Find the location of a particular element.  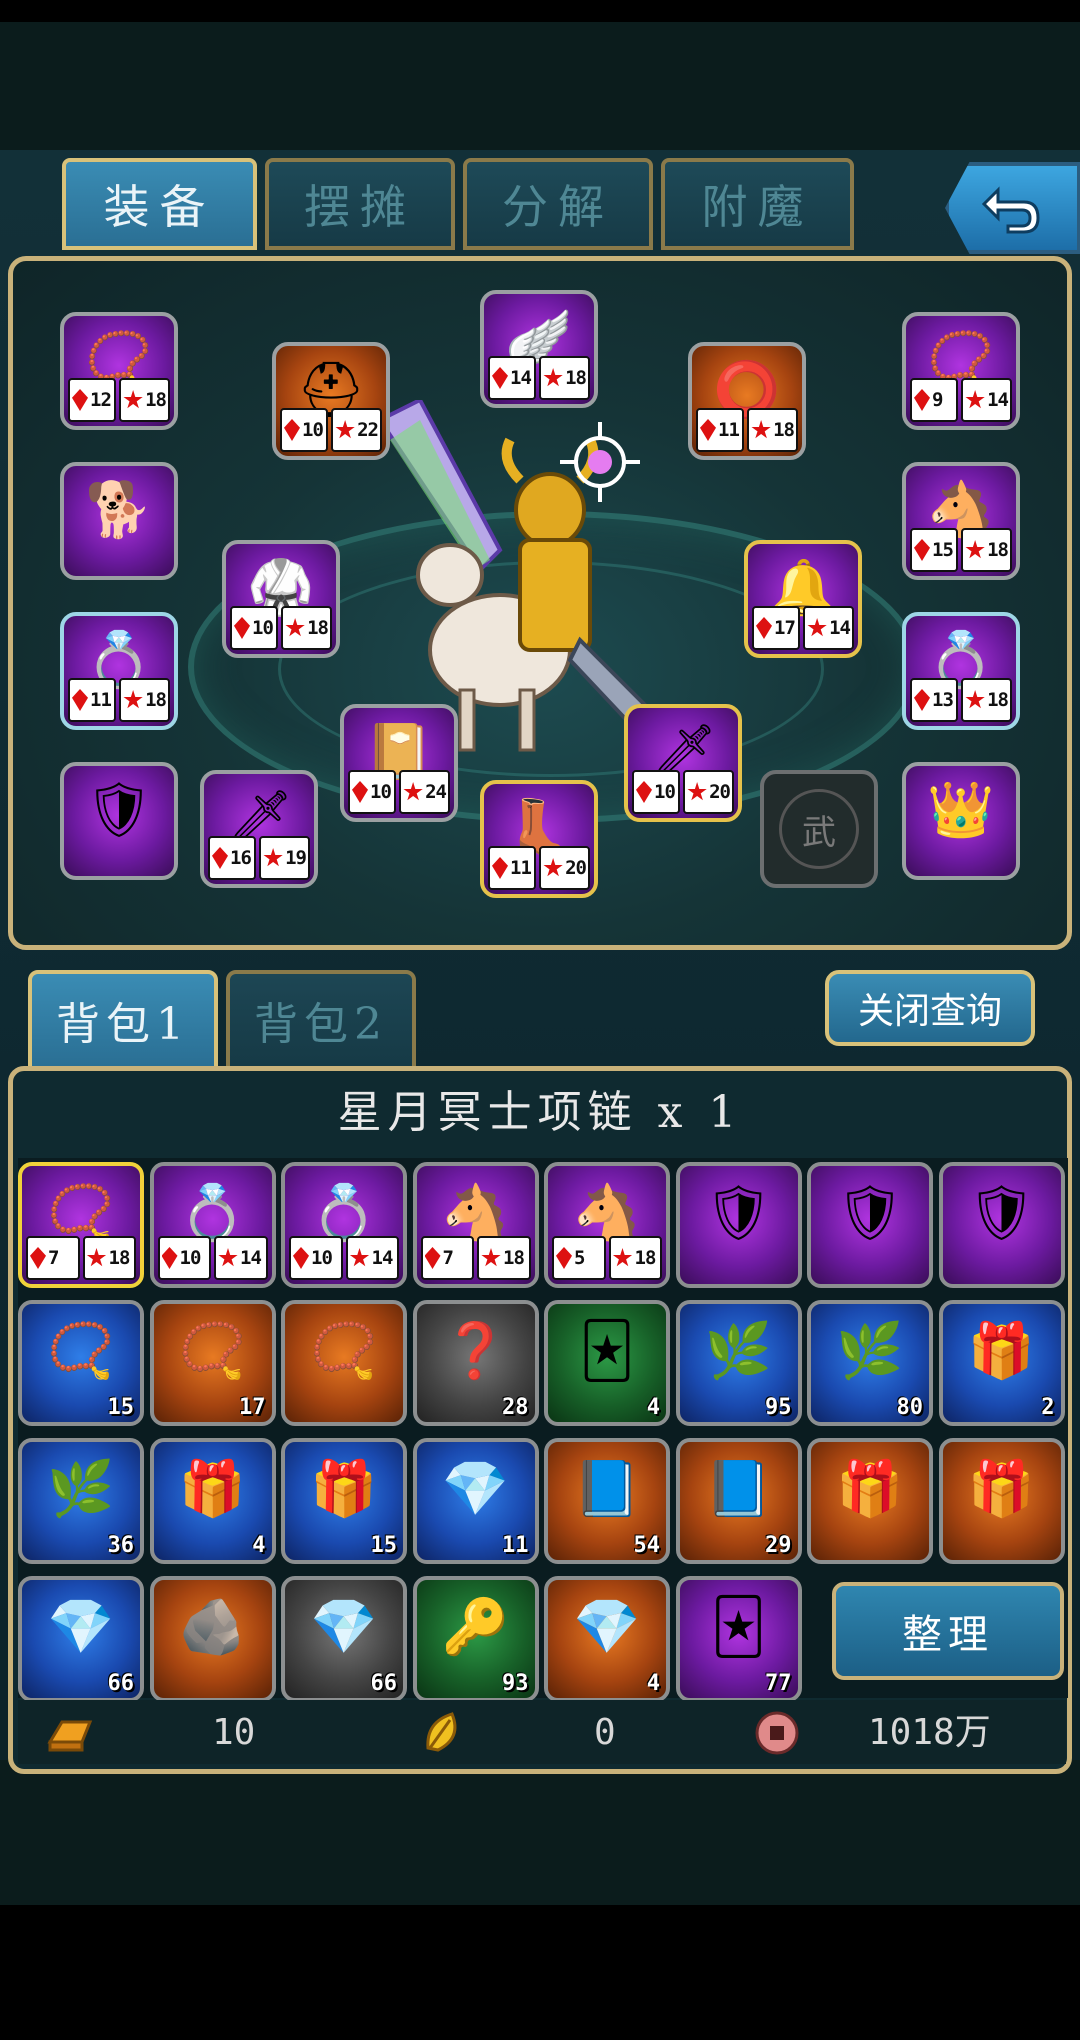

bag-slot: 🔑 93 is located at coordinates (475, 1639).